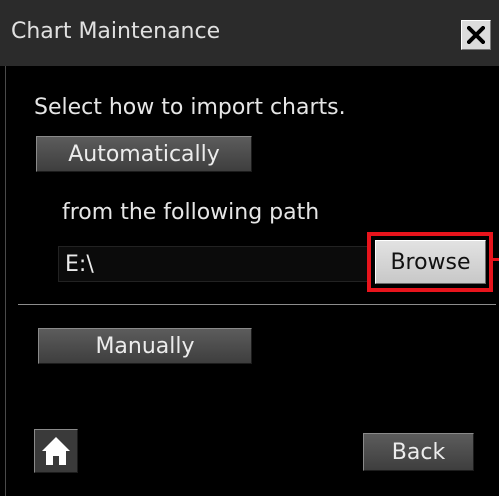 This screenshot has height=496, width=499. I want to click on close-button, so click(476, 35).